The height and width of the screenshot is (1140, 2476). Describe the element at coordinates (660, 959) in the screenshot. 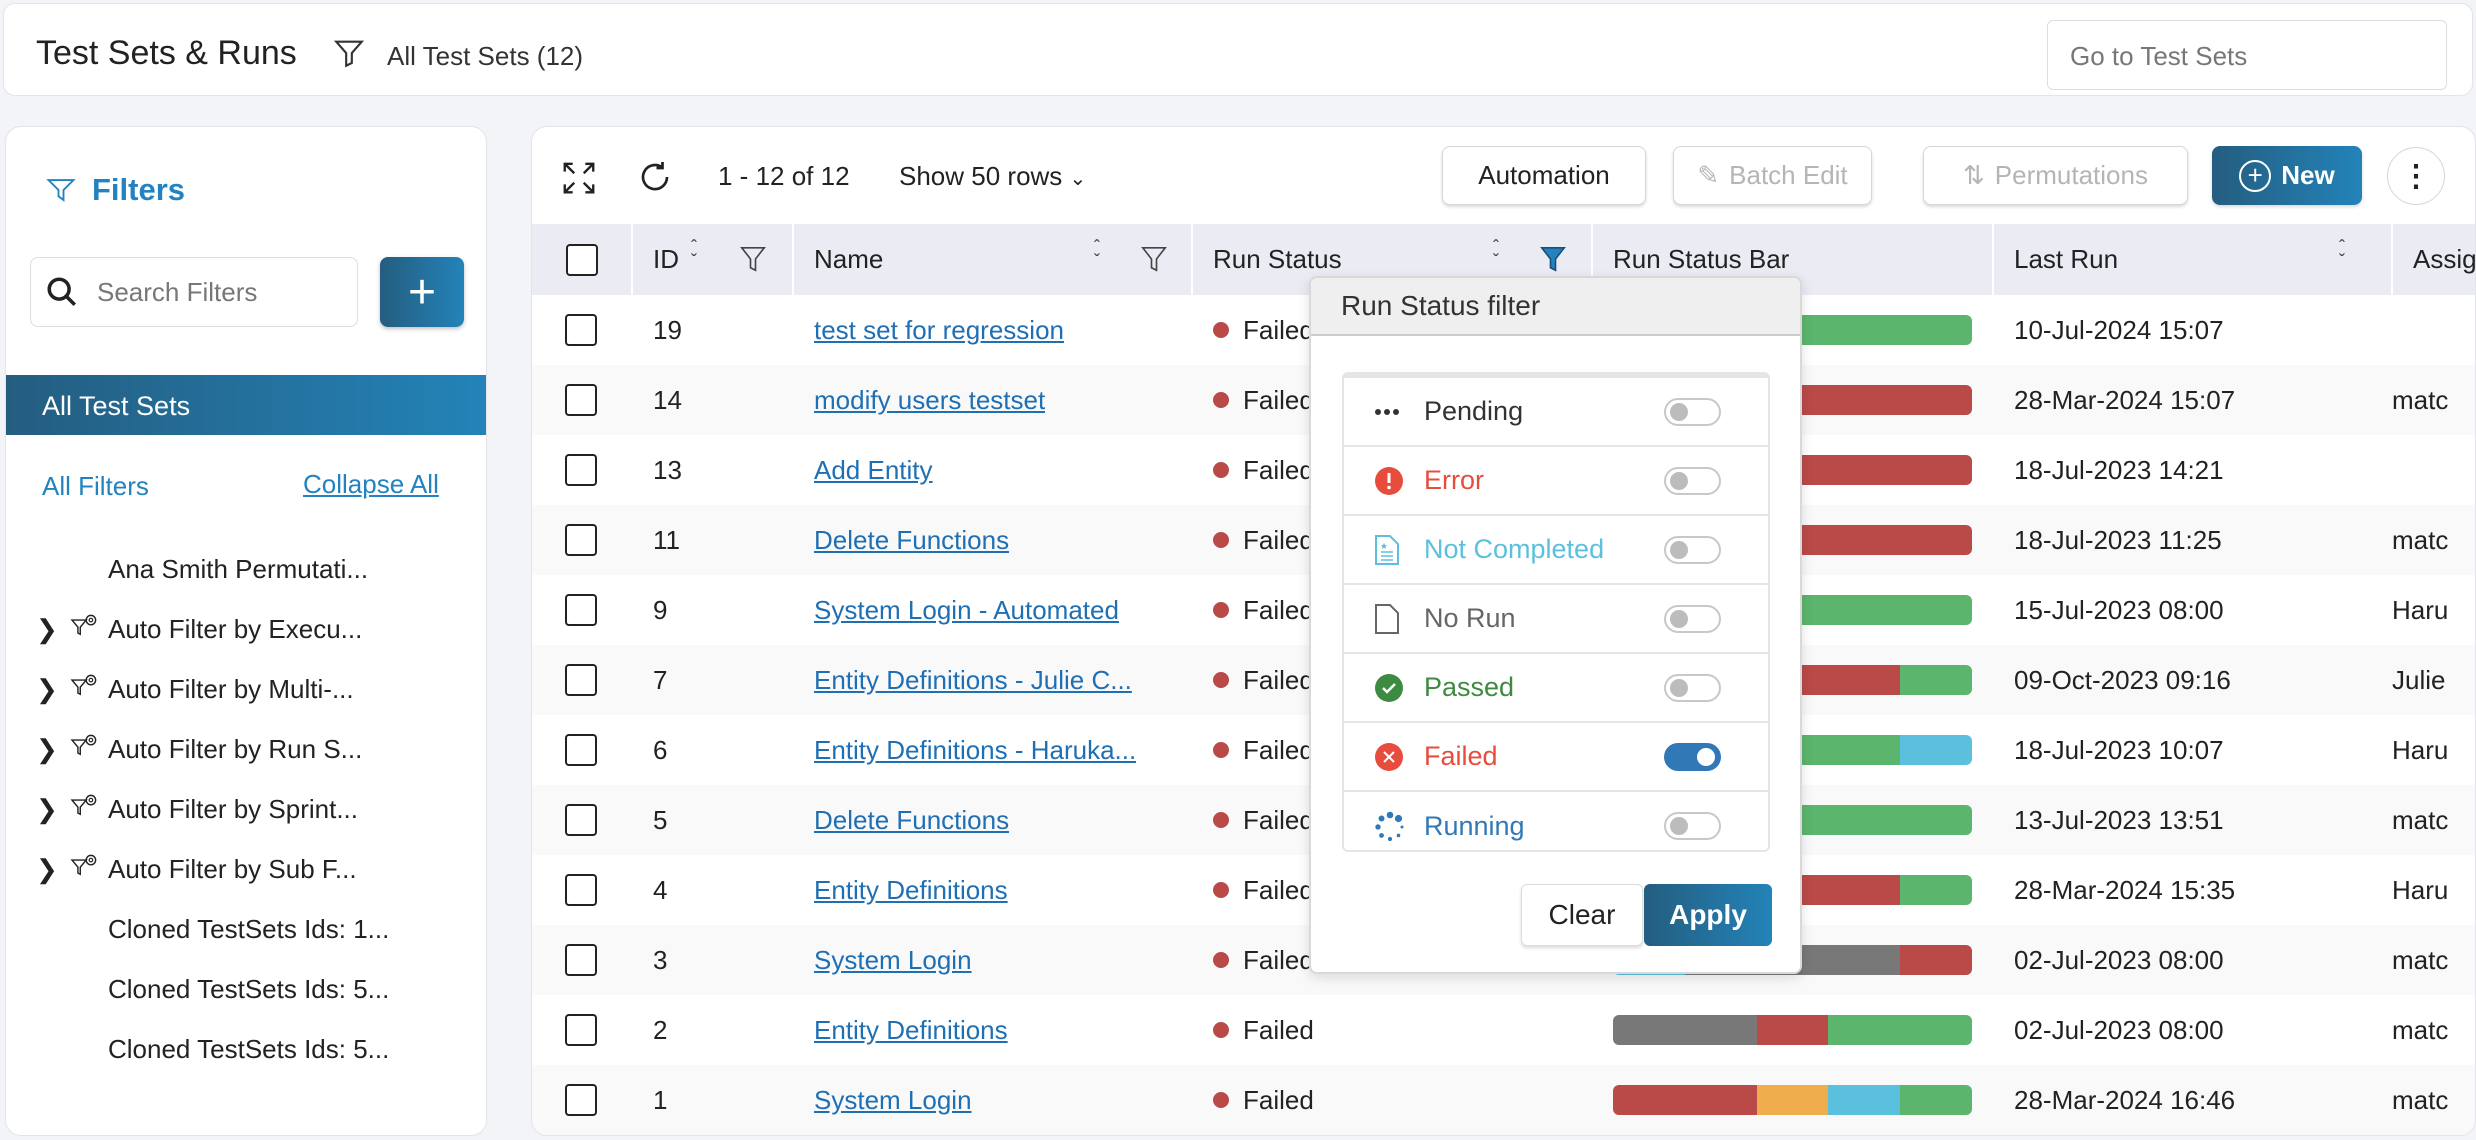

I see `id-cell: 3` at that location.